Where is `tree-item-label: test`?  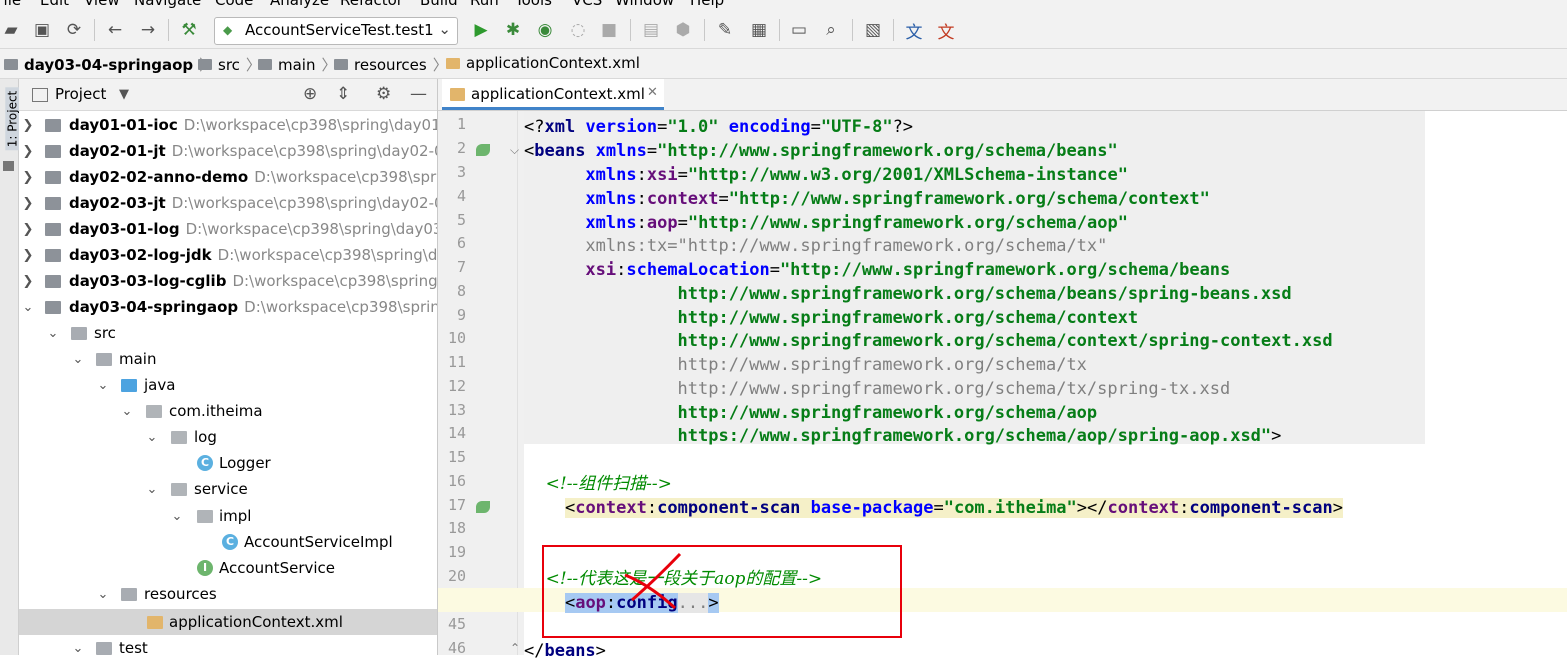 tree-item-label: test is located at coordinates (133, 647).